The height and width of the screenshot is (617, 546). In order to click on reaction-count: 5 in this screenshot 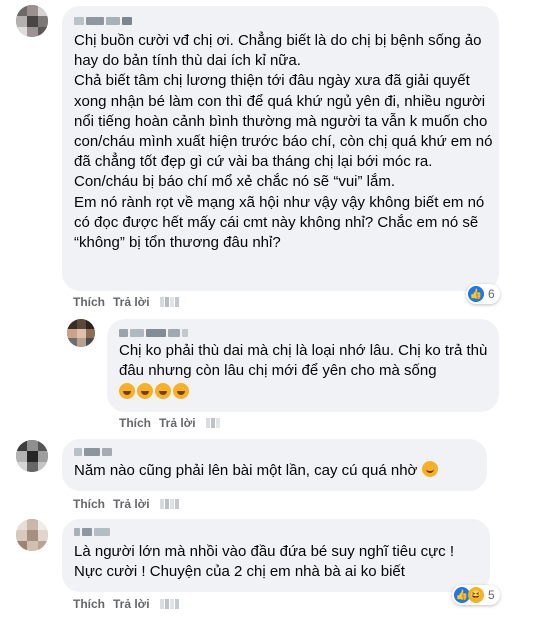, I will do `click(491, 595)`.